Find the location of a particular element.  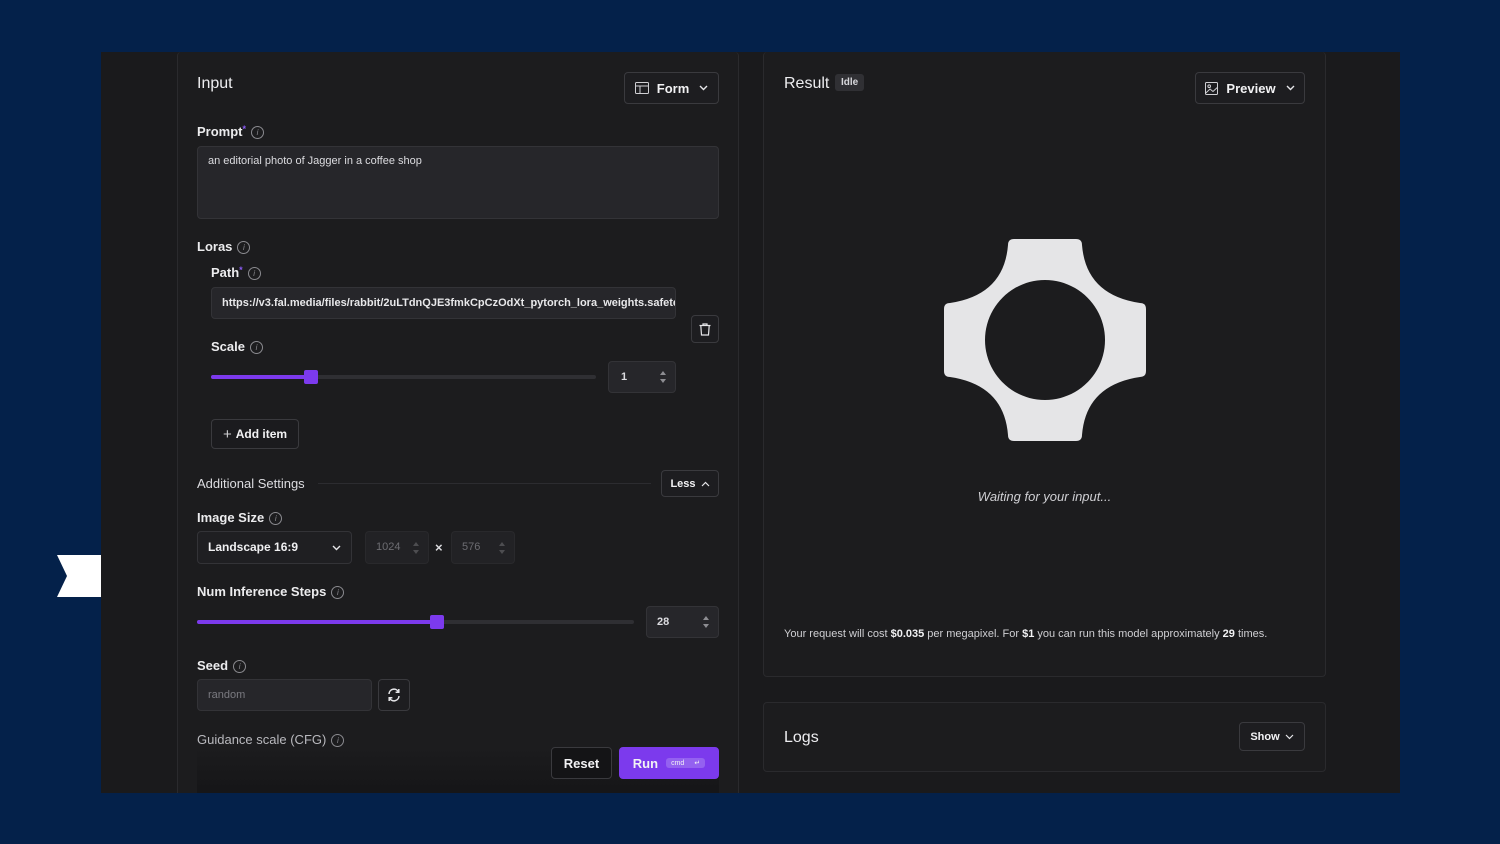

show-logs-button: Show is located at coordinates (1272, 736).